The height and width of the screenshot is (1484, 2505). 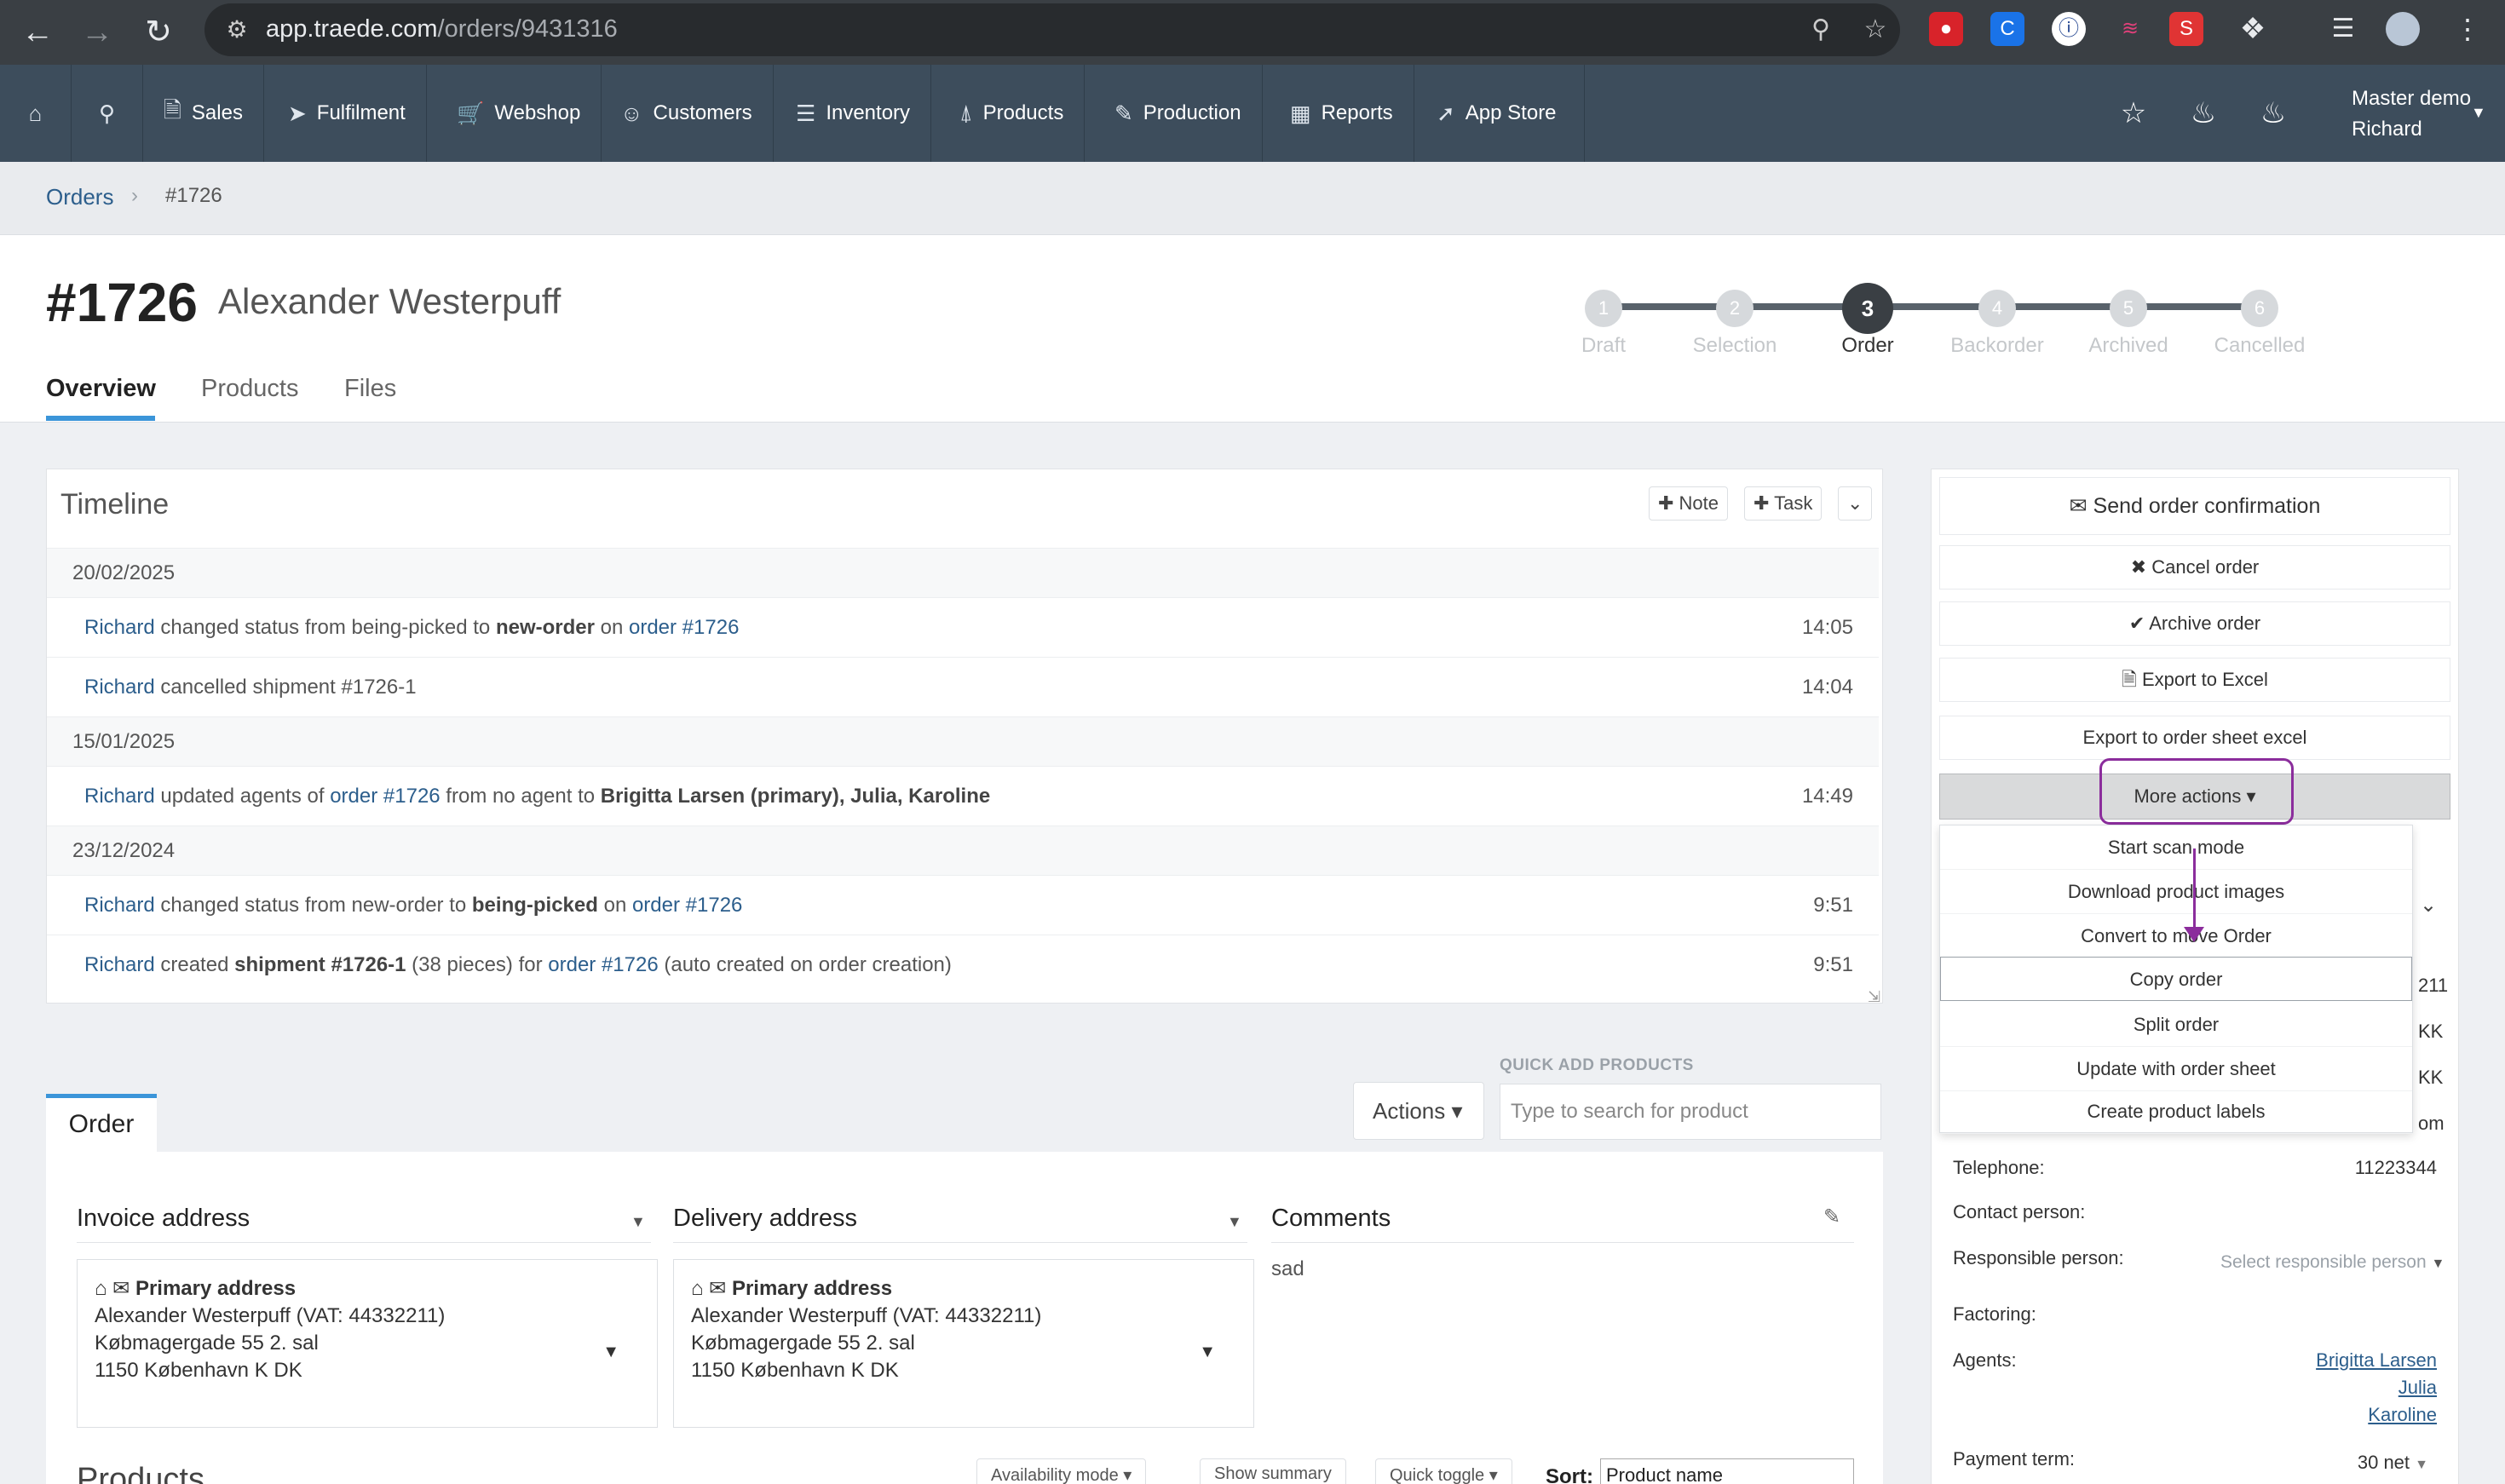 I want to click on menu-item-split-order: Split order, so click(x=2176, y=1025).